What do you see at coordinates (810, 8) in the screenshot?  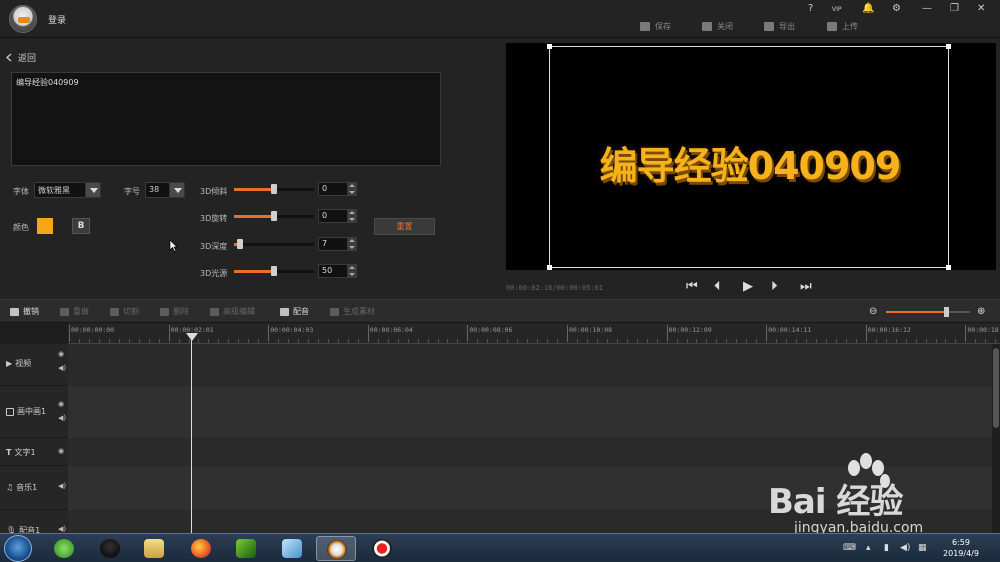 I see `help-icon: ?` at bounding box center [810, 8].